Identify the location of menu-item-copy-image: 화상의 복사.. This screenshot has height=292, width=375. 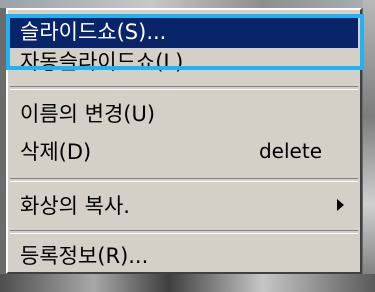
(184, 205).